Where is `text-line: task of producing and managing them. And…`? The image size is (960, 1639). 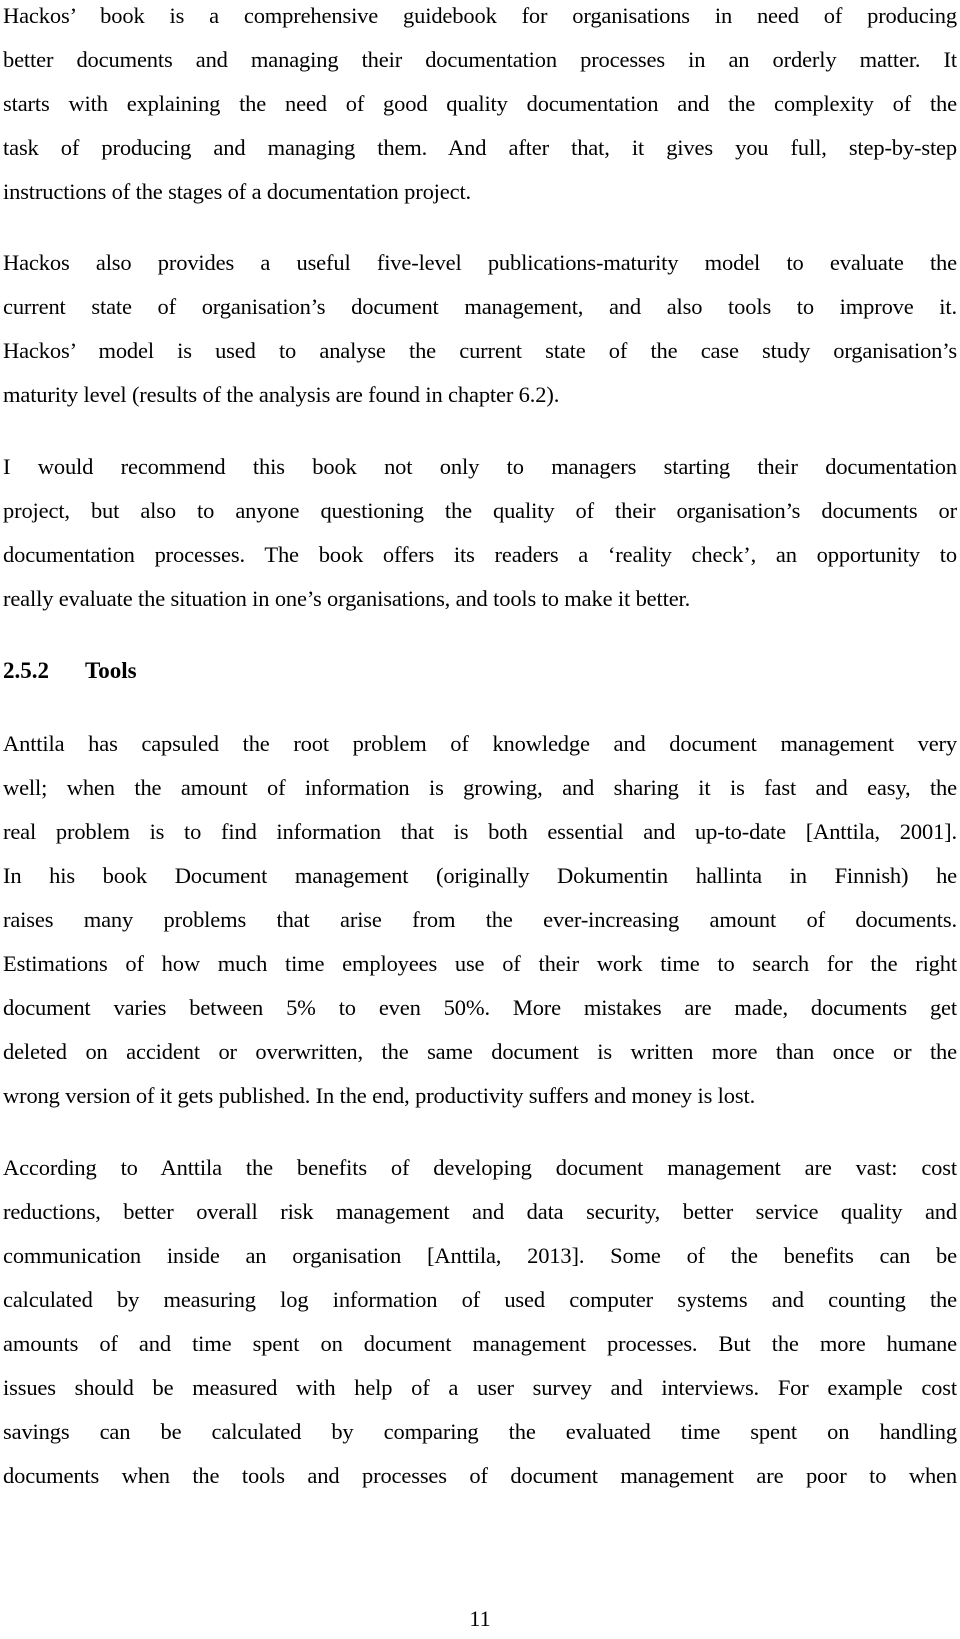
text-line: task of producing and managing them. And… is located at coordinates (480, 147).